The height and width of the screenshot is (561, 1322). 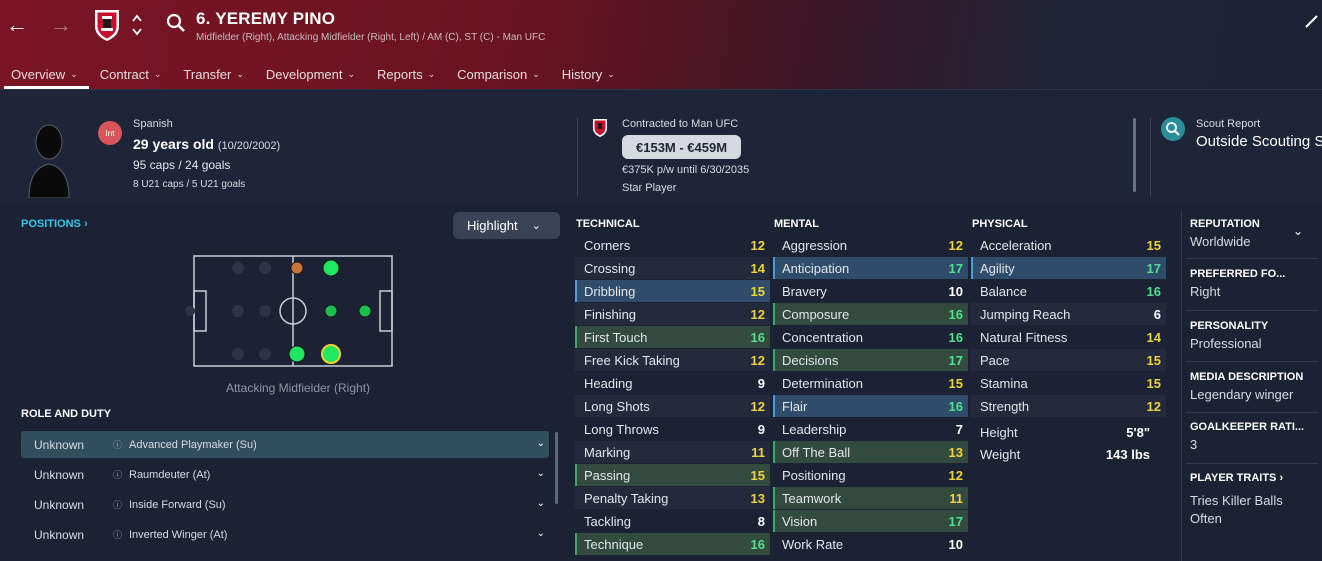 What do you see at coordinates (1068, 314) in the screenshot?
I see `attr-jumping-reach: Jumping Reach 6` at bounding box center [1068, 314].